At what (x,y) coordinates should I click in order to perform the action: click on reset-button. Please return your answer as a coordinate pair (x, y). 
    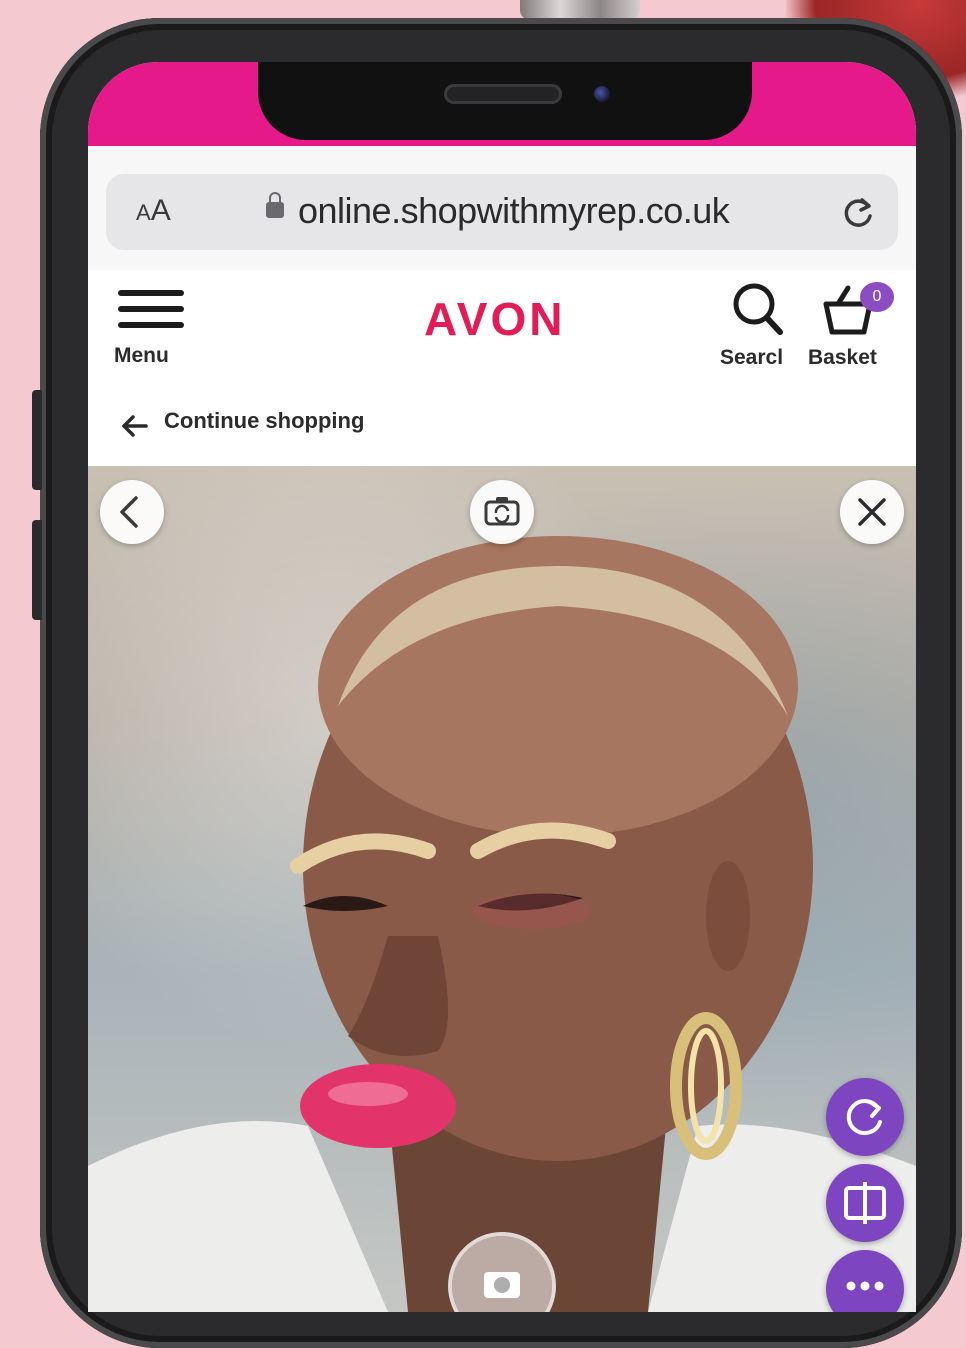
    Looking at the image, I should click on (865, 1117).